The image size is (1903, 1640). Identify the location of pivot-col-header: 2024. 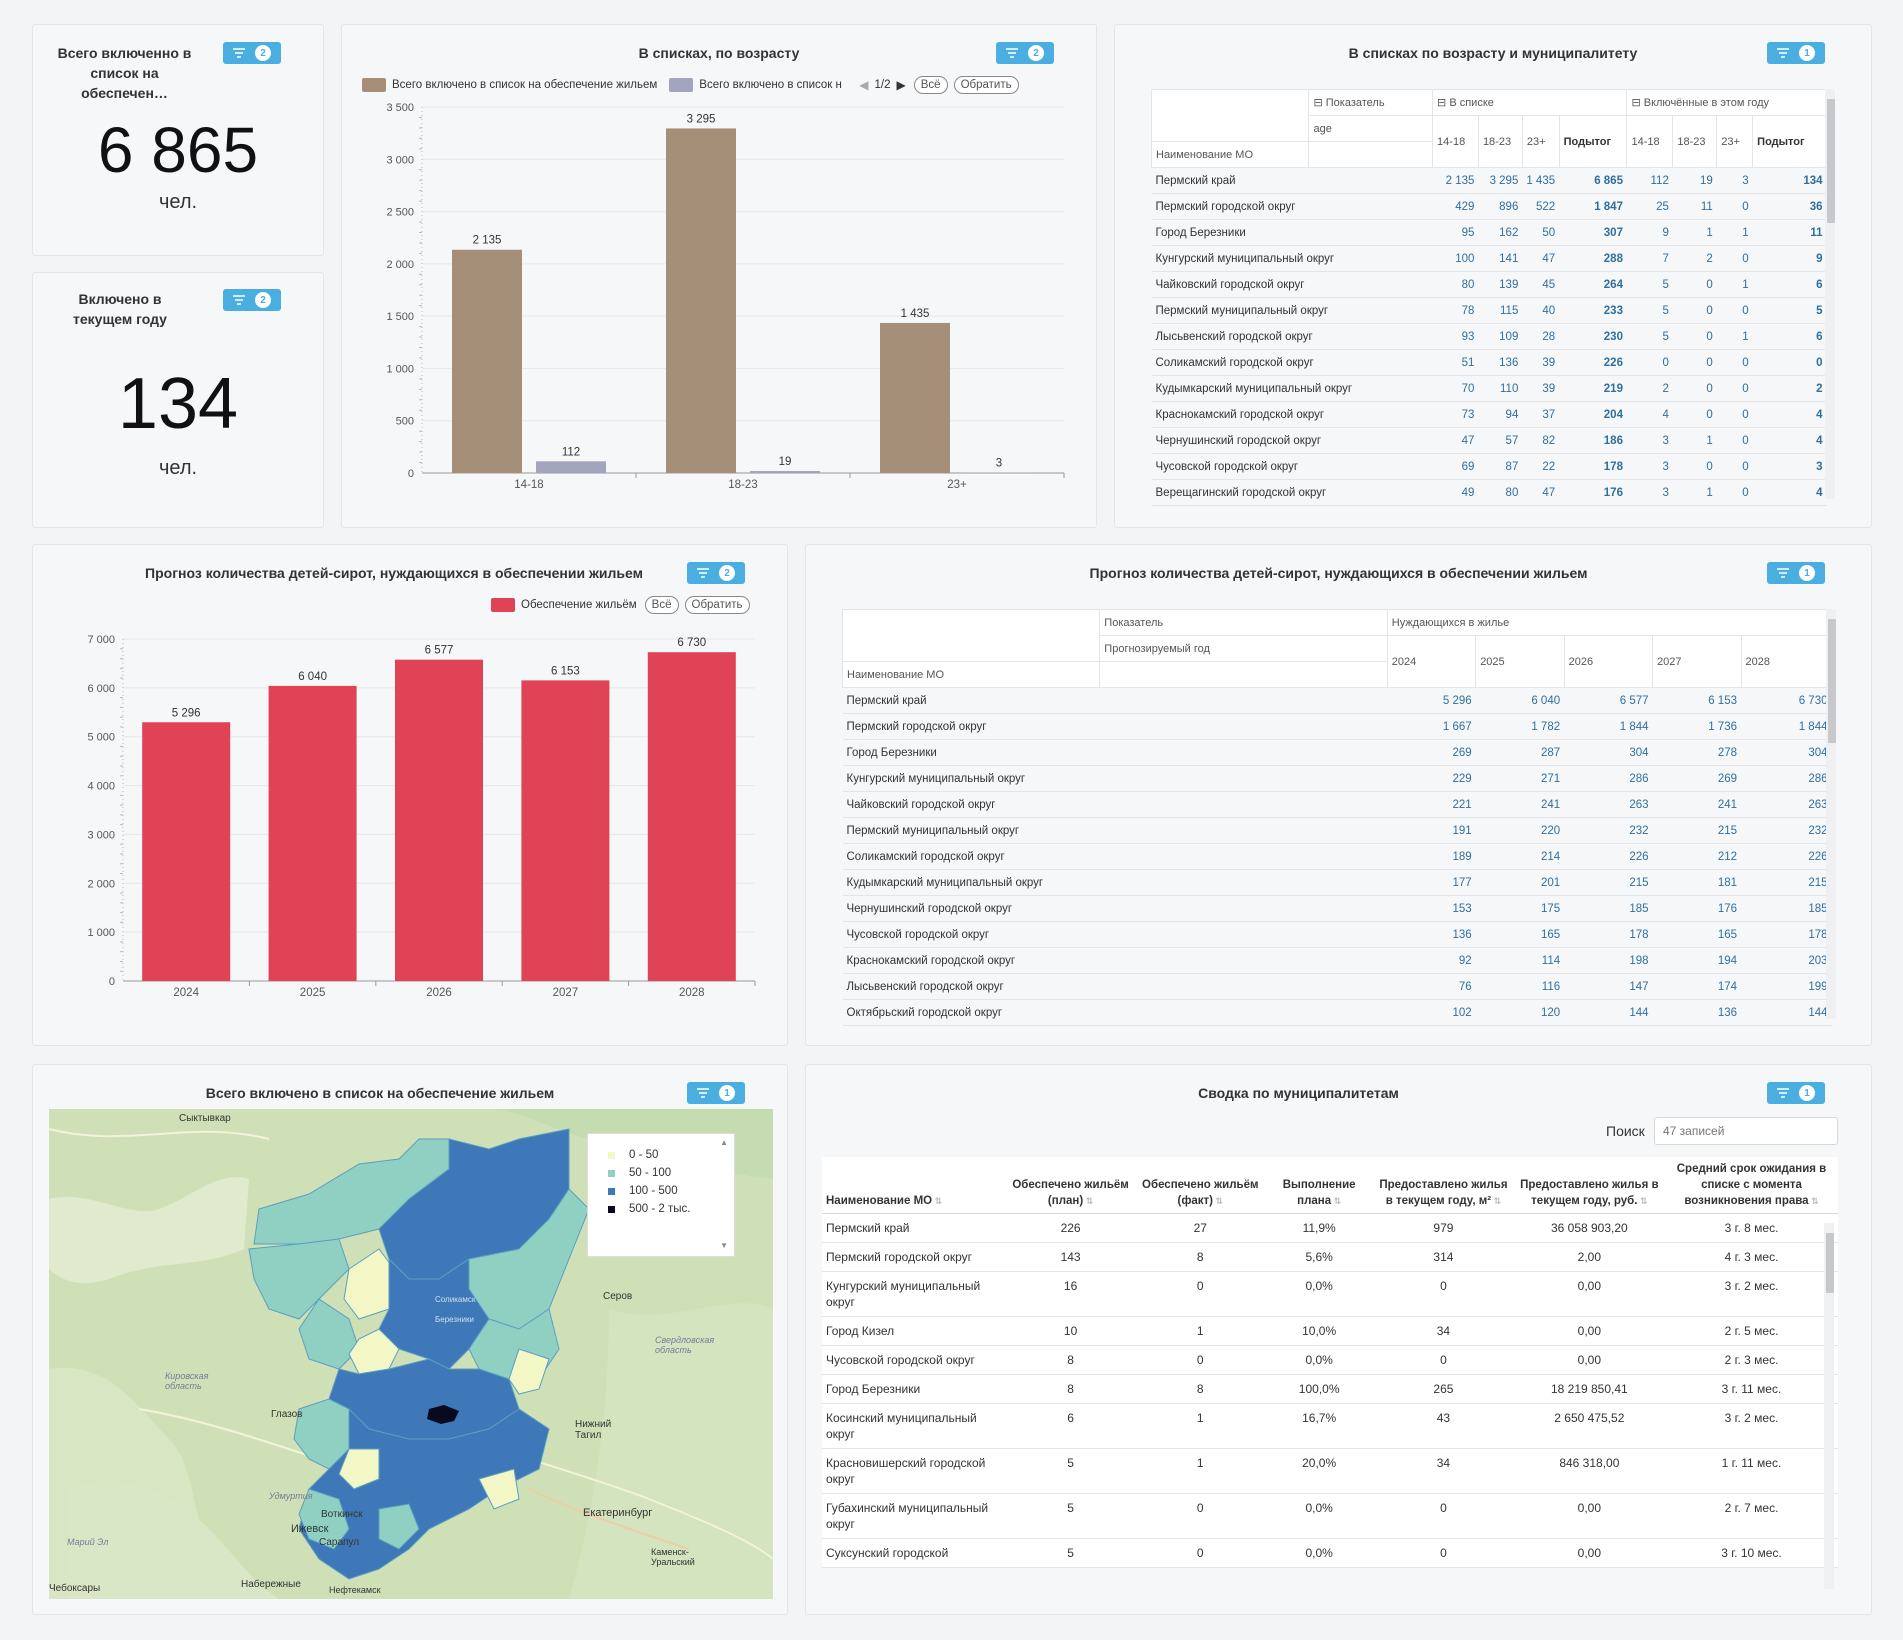
(1431, 661).